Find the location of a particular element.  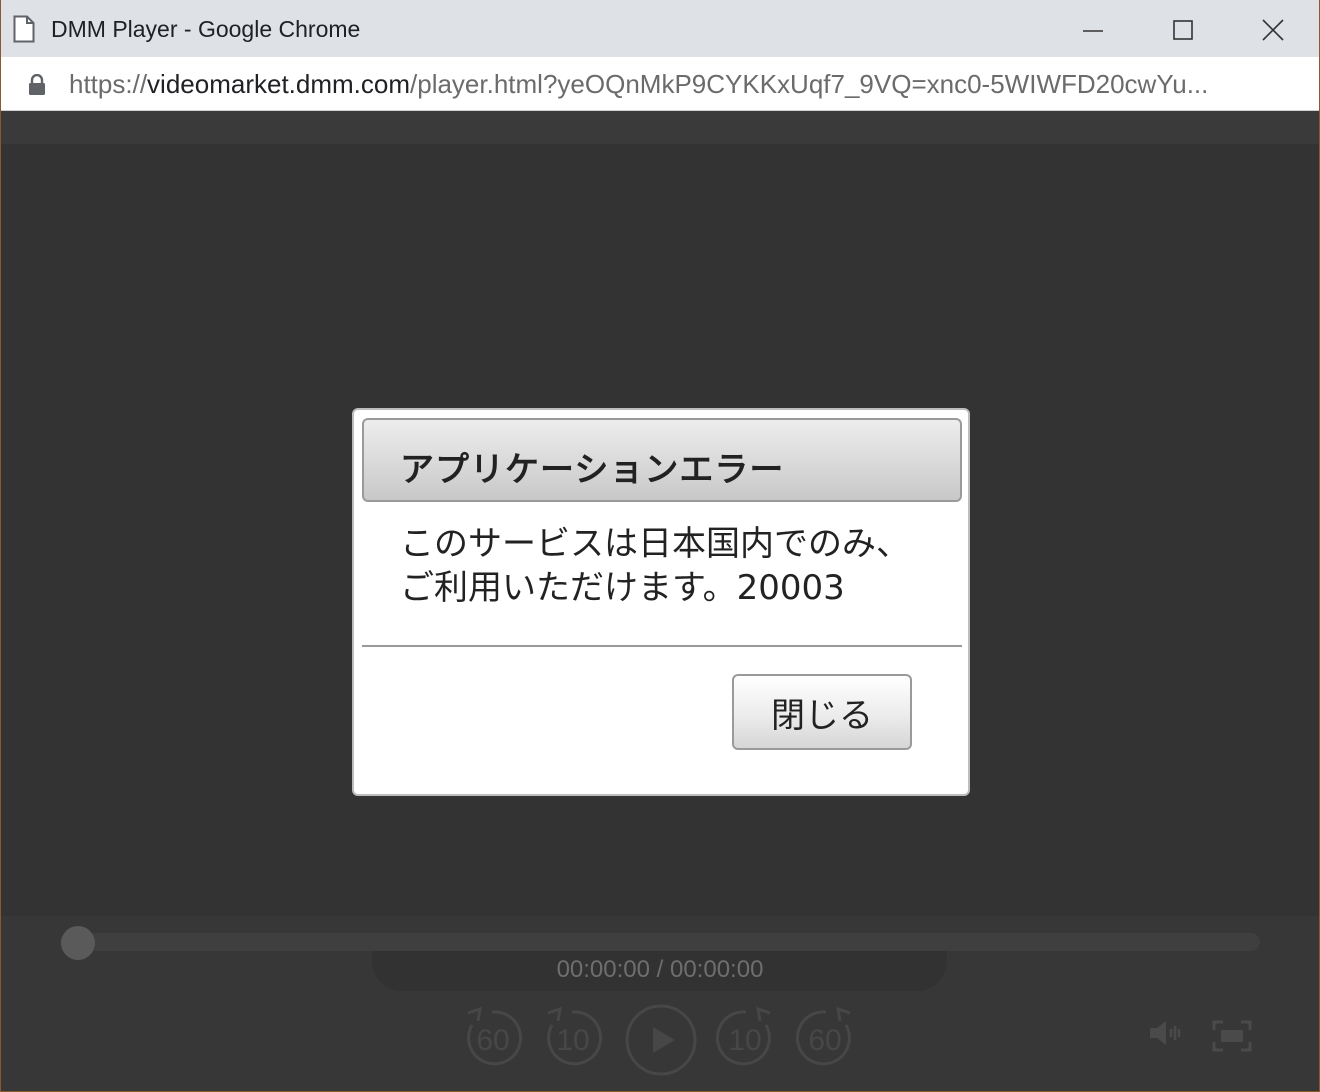

rewind-10-label: 10 is located at coordinates (572, 1040).